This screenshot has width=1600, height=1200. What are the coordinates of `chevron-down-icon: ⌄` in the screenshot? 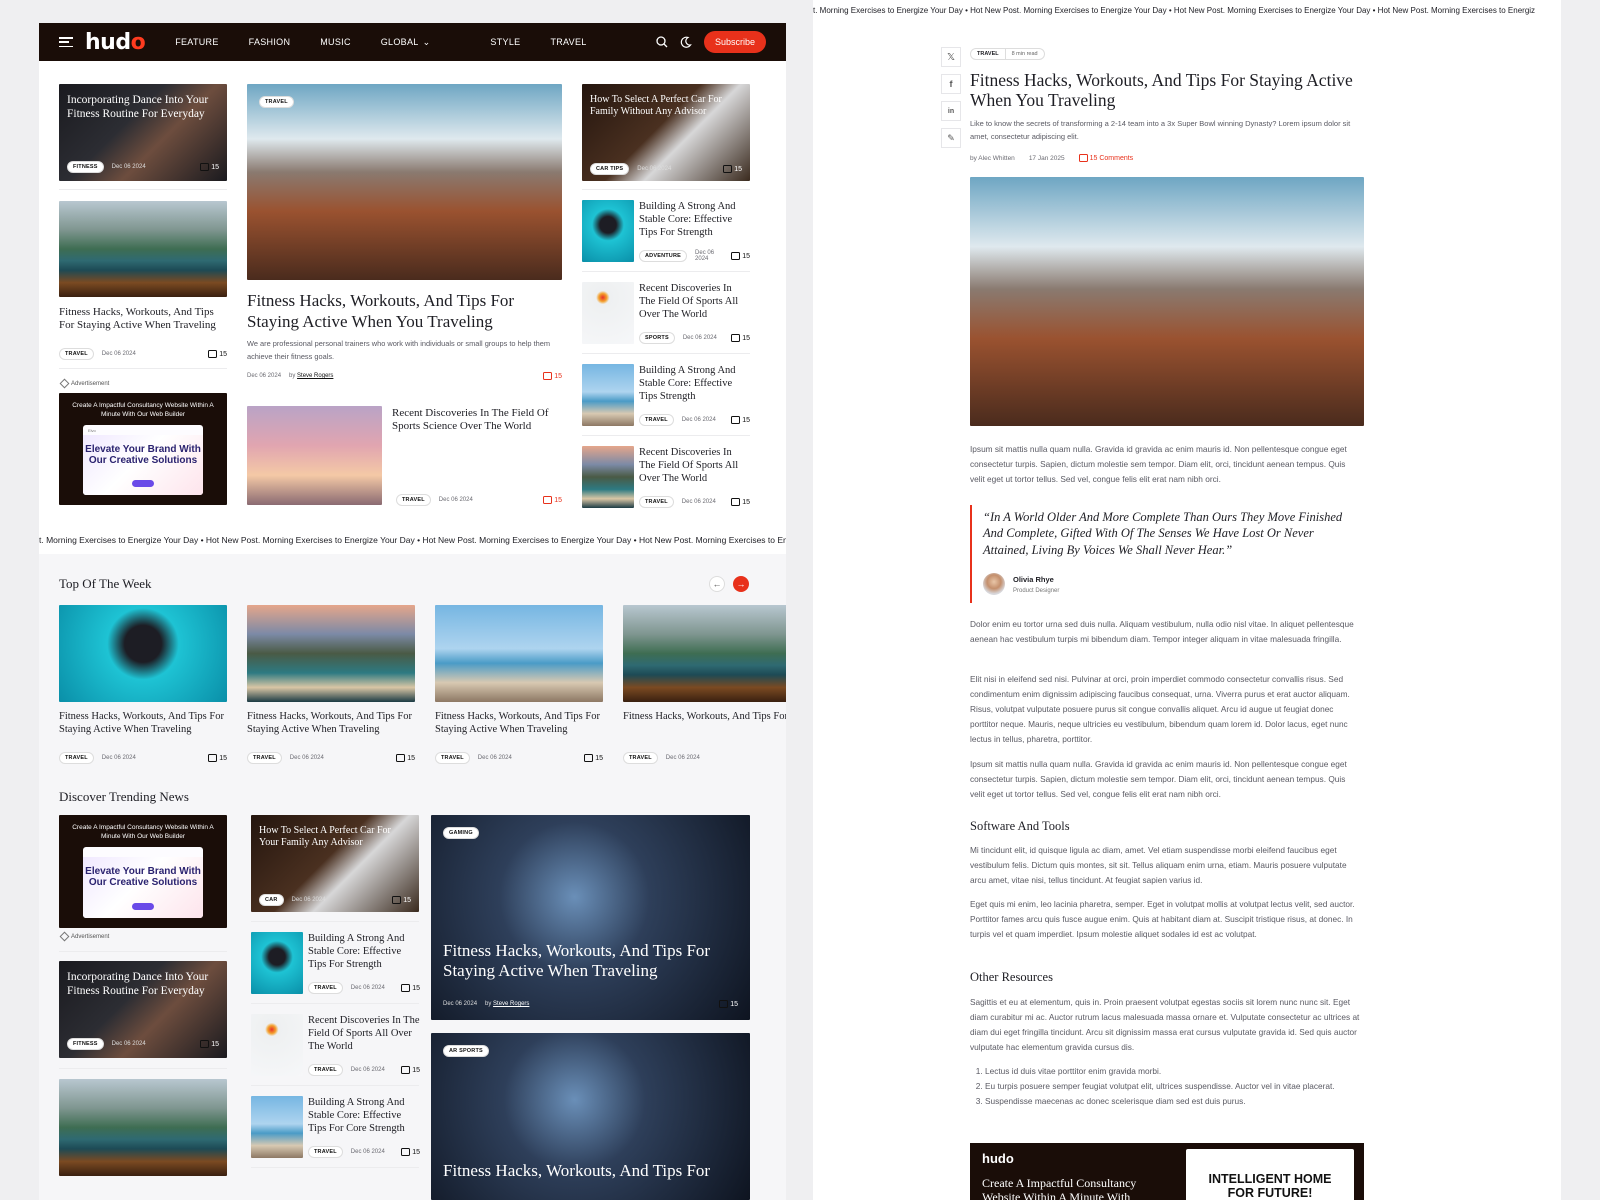 It's located at (426, 41).